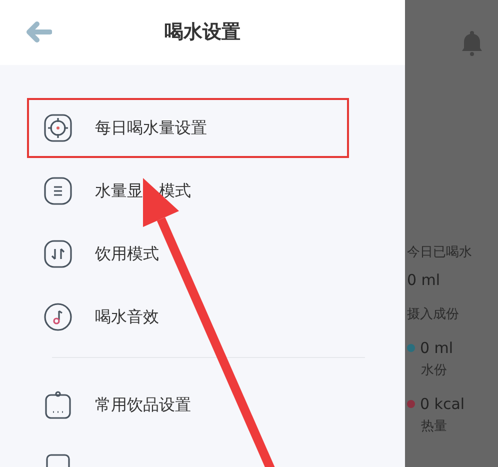 This screenshot has height=467, width=498. Describe the element at coordinates (188, 405) in the screenshot. I see `menu-item: 常用饮品设置` at that location.